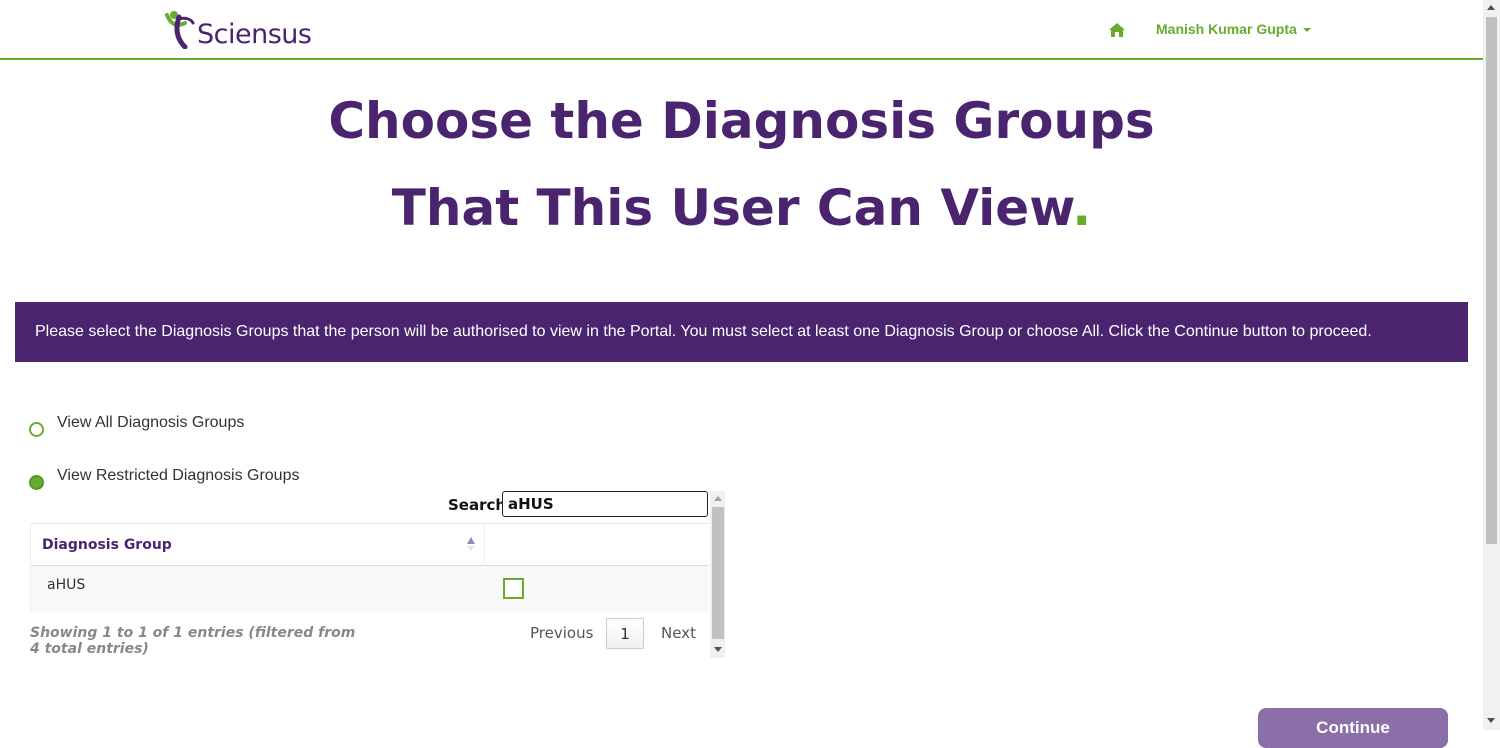  Describe the element at coordinates (741, 121) in the screenshot. I see `page-title-line1: Choose the Diagnosis Groups` at that location.